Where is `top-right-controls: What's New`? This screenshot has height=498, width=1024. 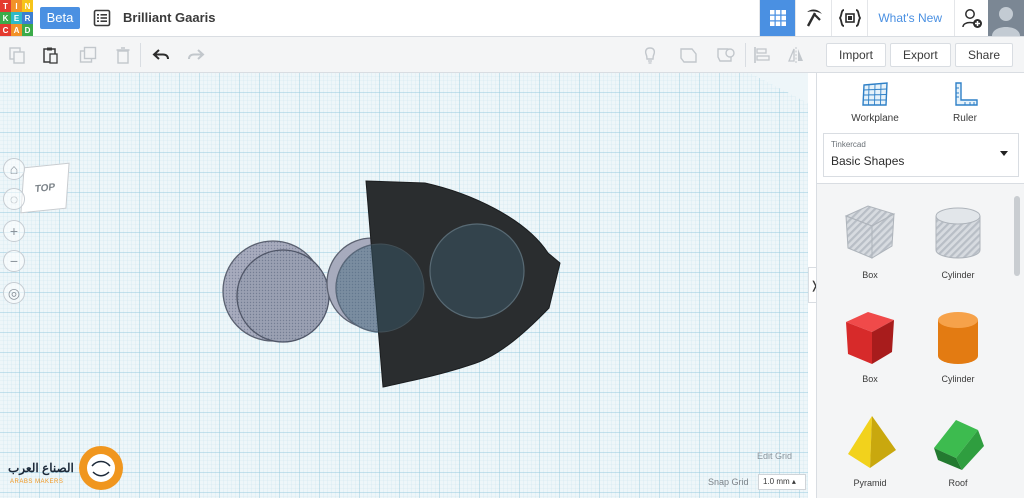
top-right-controls: What's New is located at coordinates (891, 18).